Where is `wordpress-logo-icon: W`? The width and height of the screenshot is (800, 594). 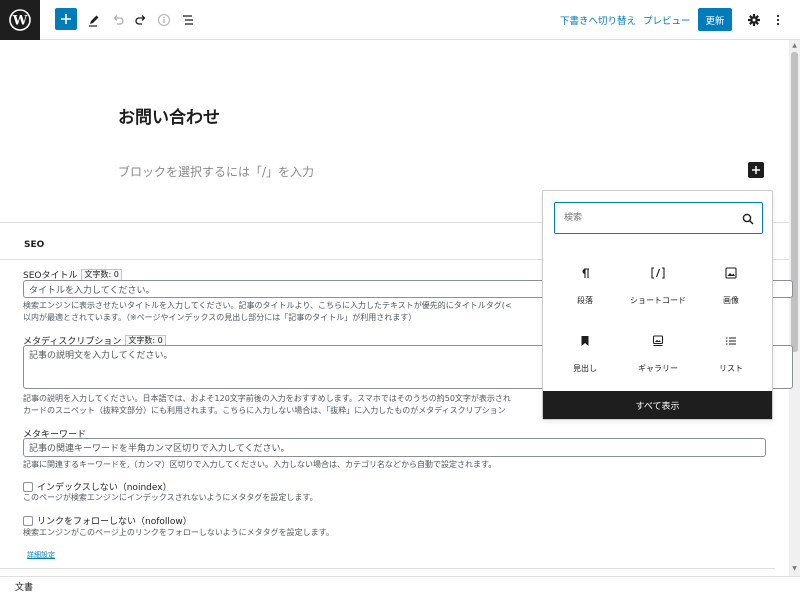 wordpress-logo-icon: W is located at coordinates (20, 20).